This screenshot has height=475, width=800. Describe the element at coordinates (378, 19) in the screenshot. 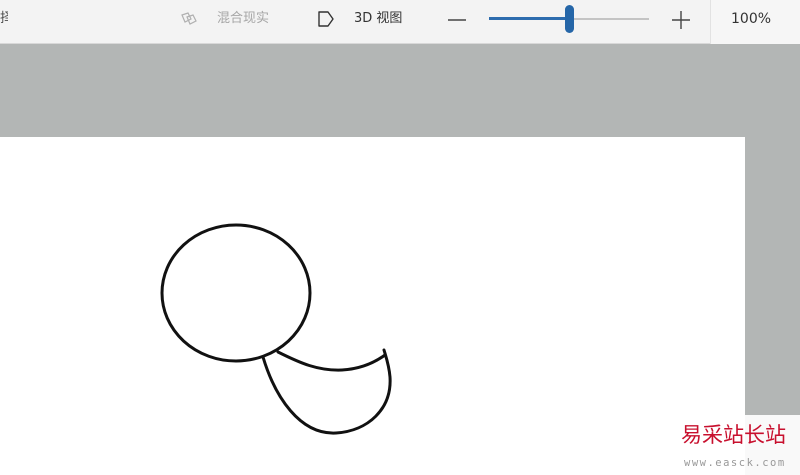

I see `view-3d-button: 3D 视图` at that location.